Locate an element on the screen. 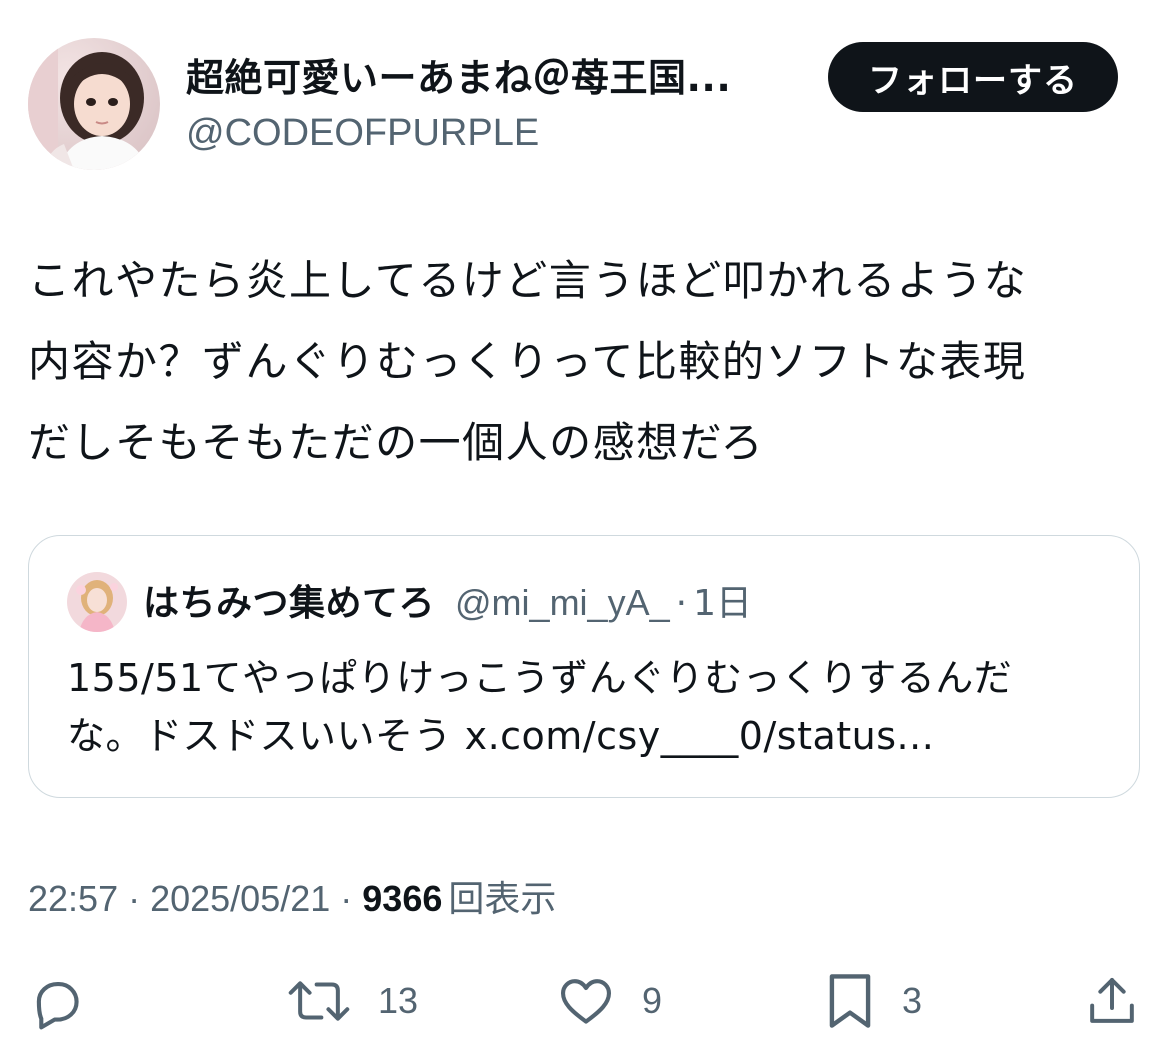 This screenshot has width=1170, height=1060. quoted-author-display-name: はちみつ集めてろ is located at coordinates (289, 604).